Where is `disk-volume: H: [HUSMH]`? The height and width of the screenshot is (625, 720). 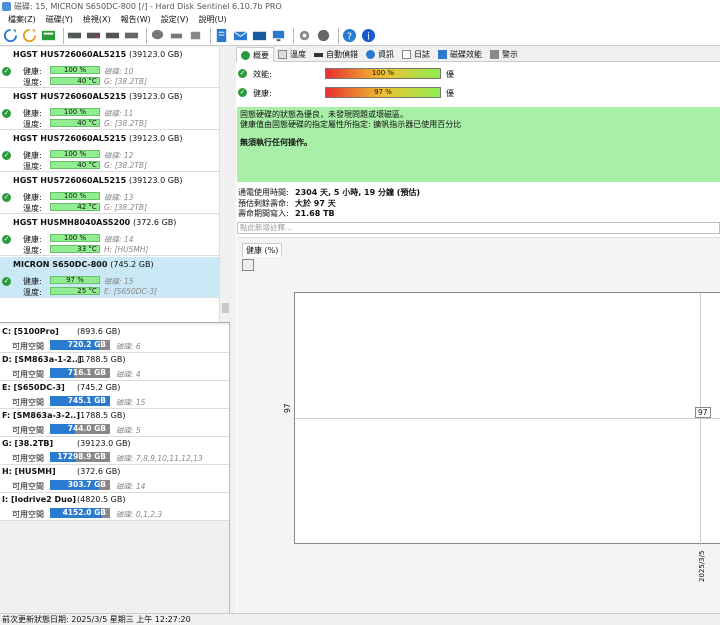
disk-volume: H: [HUSMH] is located at coordinates (126, 249).